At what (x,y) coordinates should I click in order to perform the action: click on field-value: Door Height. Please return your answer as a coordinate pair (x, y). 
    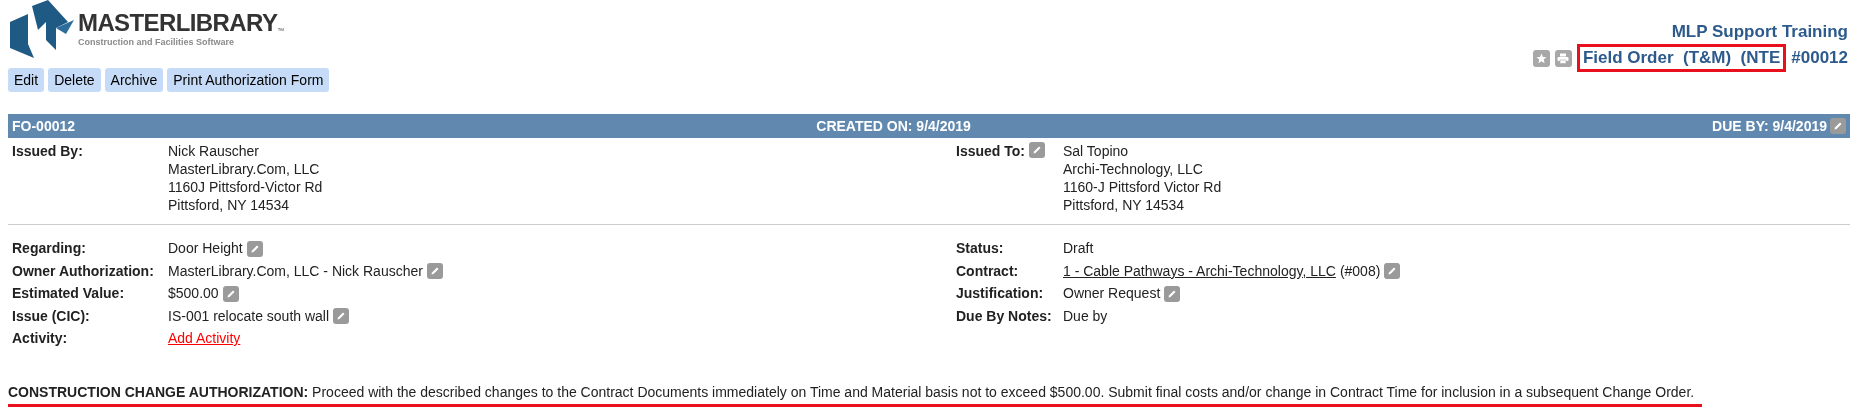
    Looking at the image, I should click on (205, 248).